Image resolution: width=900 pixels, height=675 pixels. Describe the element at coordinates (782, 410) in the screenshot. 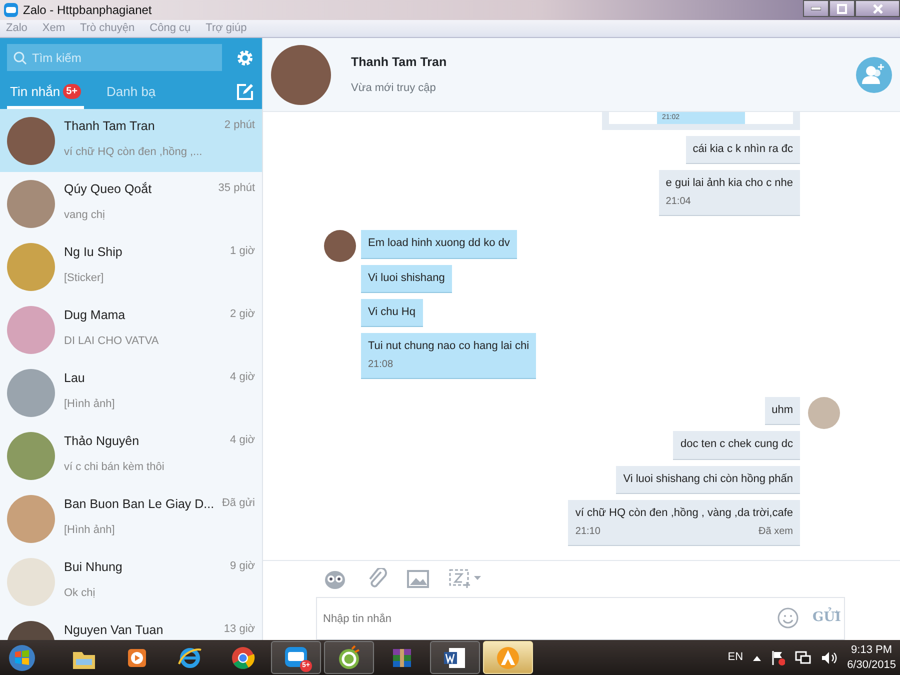

I see `message-text: uhm` at that location.